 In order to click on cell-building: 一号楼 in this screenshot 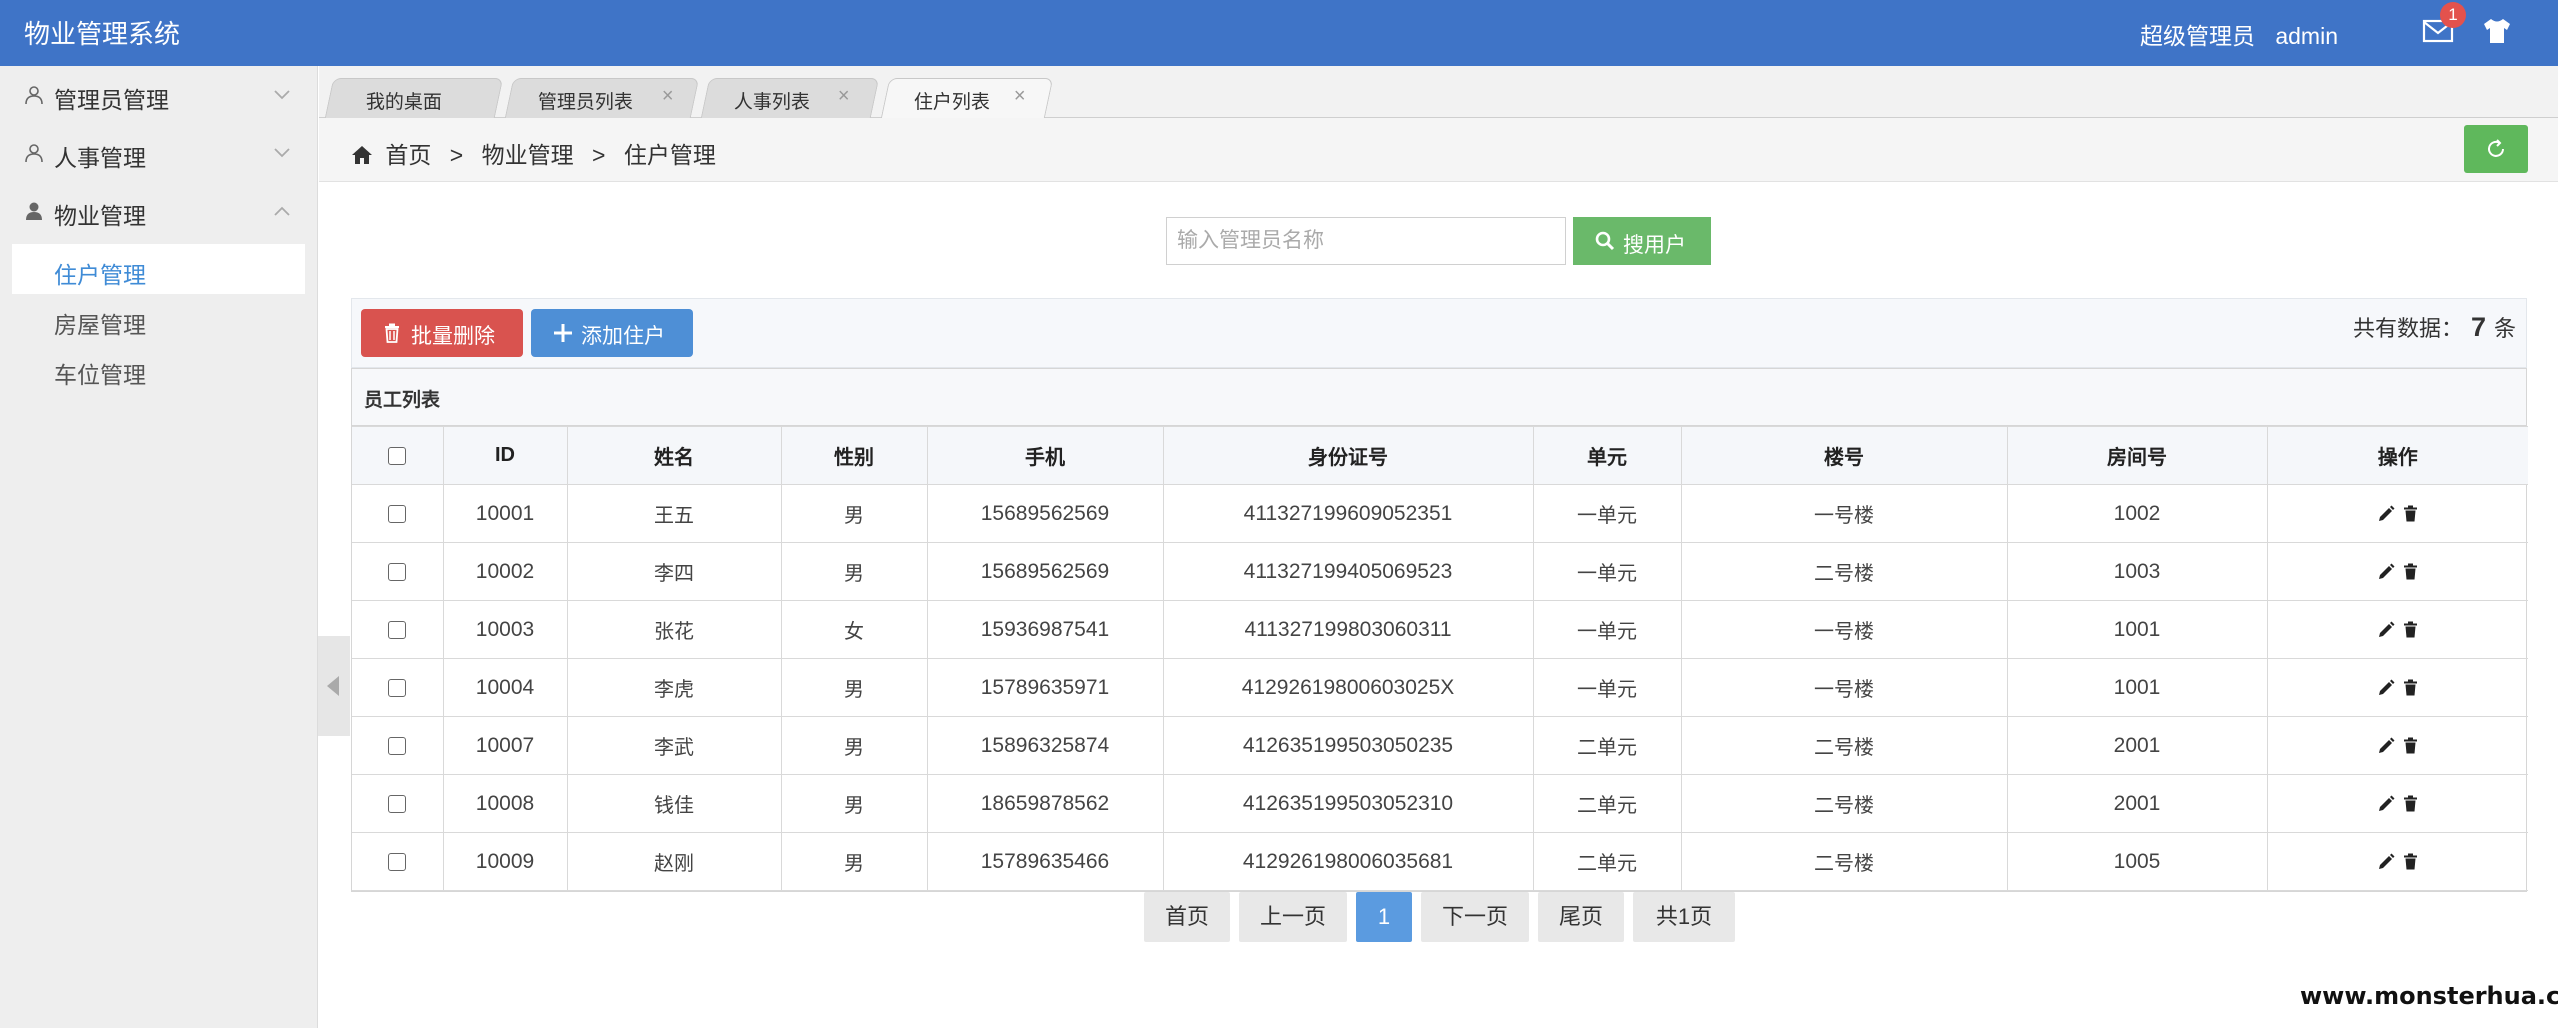, I will do `click(1844, 687)`.